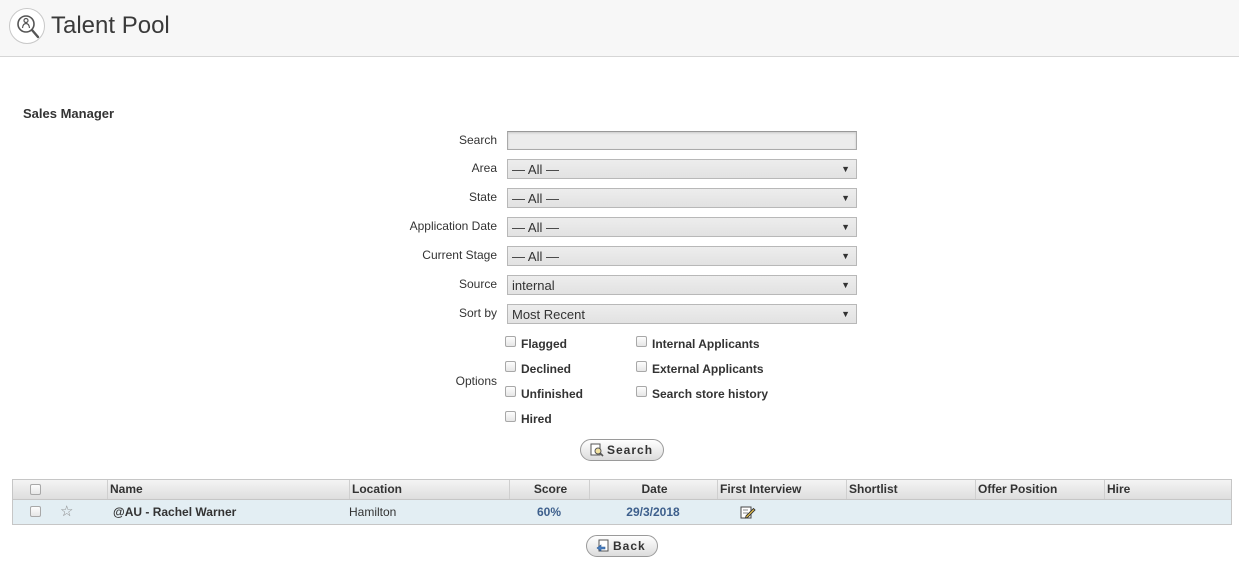 The width and height of the screenshot is (1239, 577). What do you see at coordinates (510, 391) in the screenshot?
I see `unfinished-checkbox` at bounding box center [510, 391].